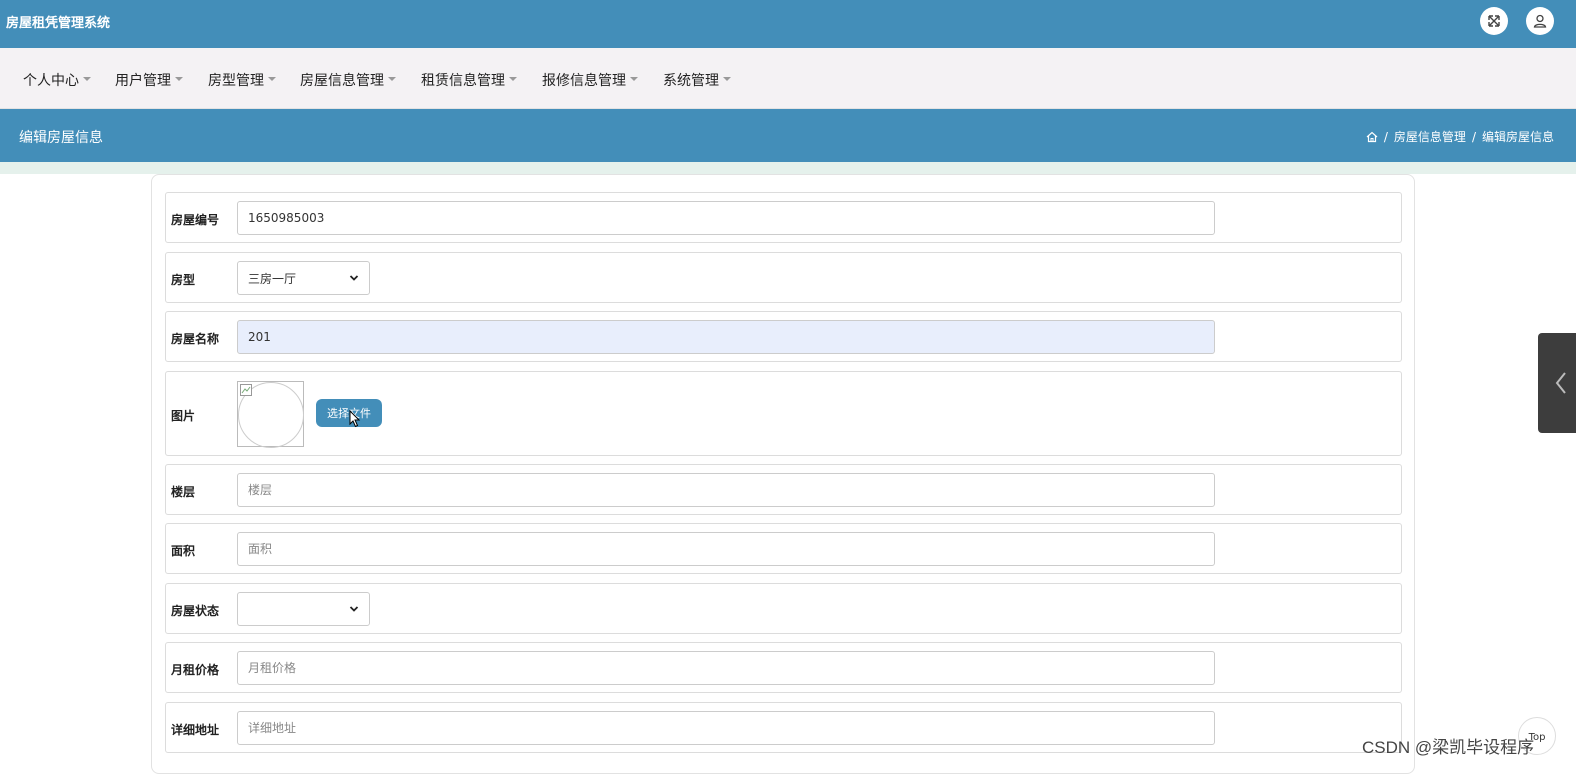 Image resolution: width=1576 pixels, height=774 pixels. I want to click on house-no-label: 房屋编号, so click(195, 220).